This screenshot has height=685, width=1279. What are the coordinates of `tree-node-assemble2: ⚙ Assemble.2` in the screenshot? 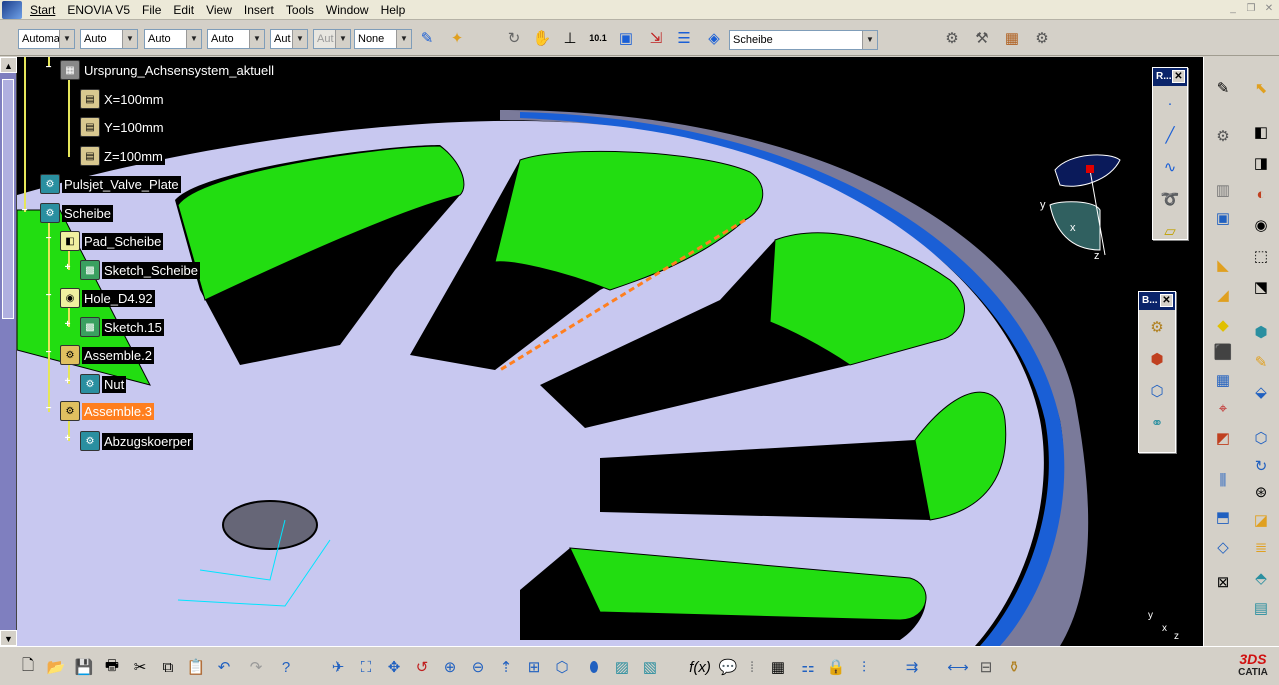 It's located at (107, 355).